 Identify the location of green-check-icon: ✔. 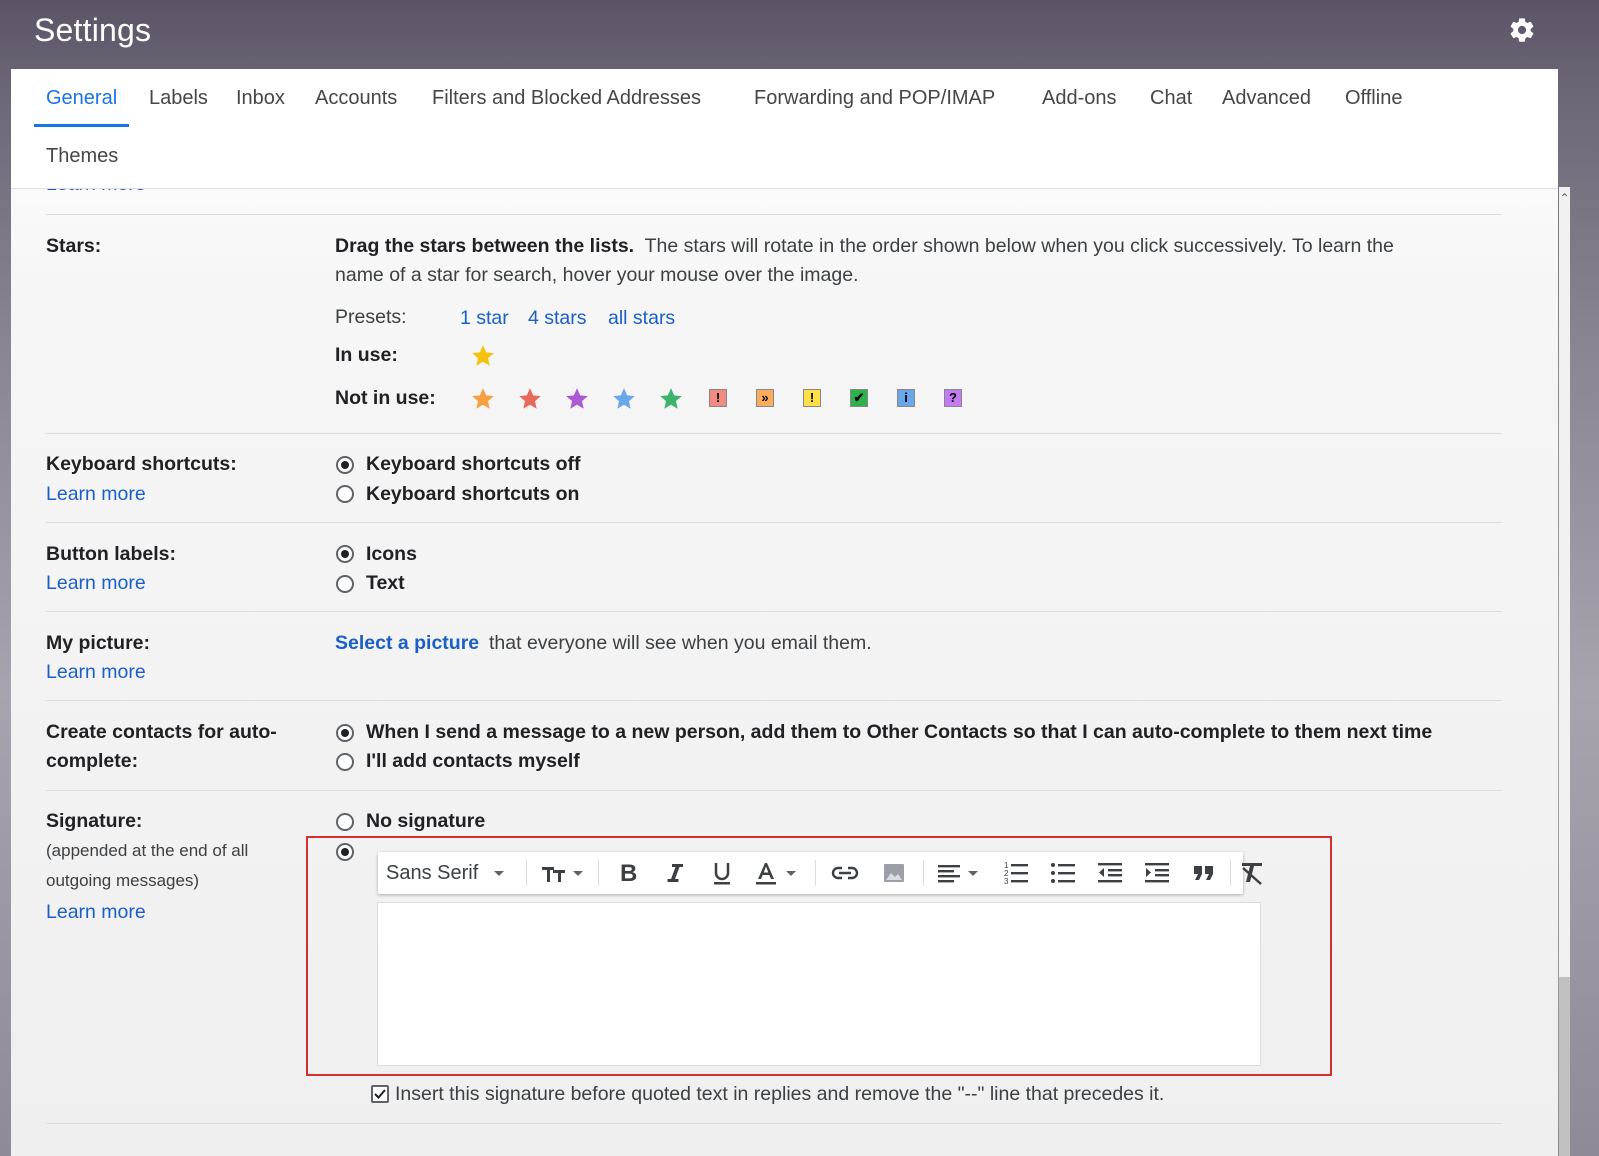
(859, 398).